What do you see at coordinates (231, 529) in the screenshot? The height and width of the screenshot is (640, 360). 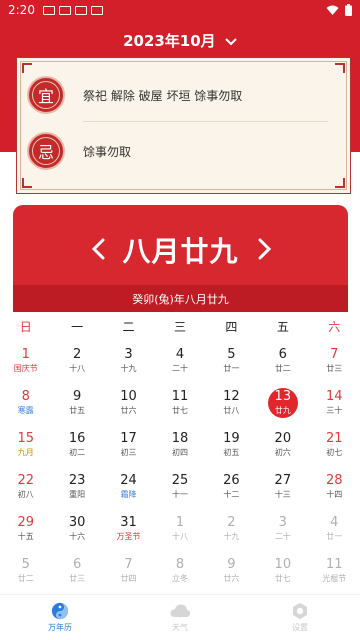 I see `day-cell: 2 十九` at bounding box center [231, 529].